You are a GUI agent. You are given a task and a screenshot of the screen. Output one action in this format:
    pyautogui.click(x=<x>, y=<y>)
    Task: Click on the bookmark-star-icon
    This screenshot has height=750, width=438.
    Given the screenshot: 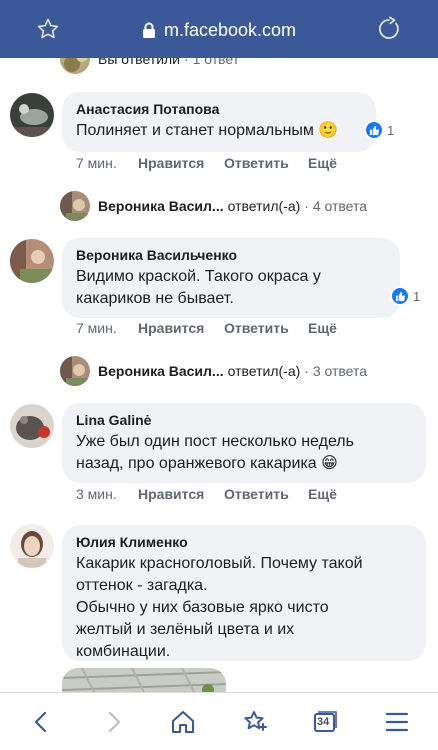 What is the action you would take?
    pyautogui.click(x=48, y=29)
    